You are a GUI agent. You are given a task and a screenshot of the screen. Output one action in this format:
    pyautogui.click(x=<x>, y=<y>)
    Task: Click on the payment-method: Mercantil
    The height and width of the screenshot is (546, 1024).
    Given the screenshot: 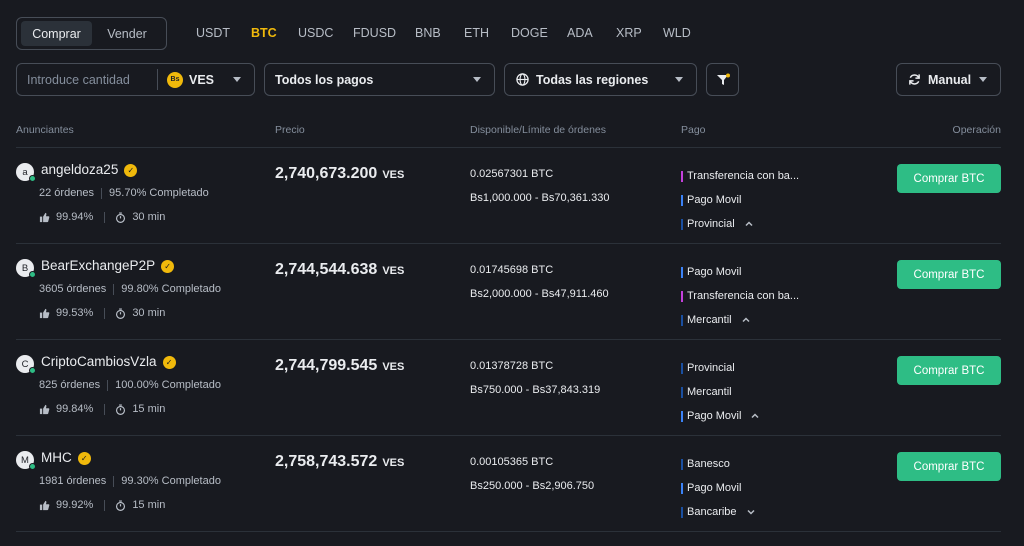 What is the action you would take?
    pyautogui.click(x=740, y=320)
    